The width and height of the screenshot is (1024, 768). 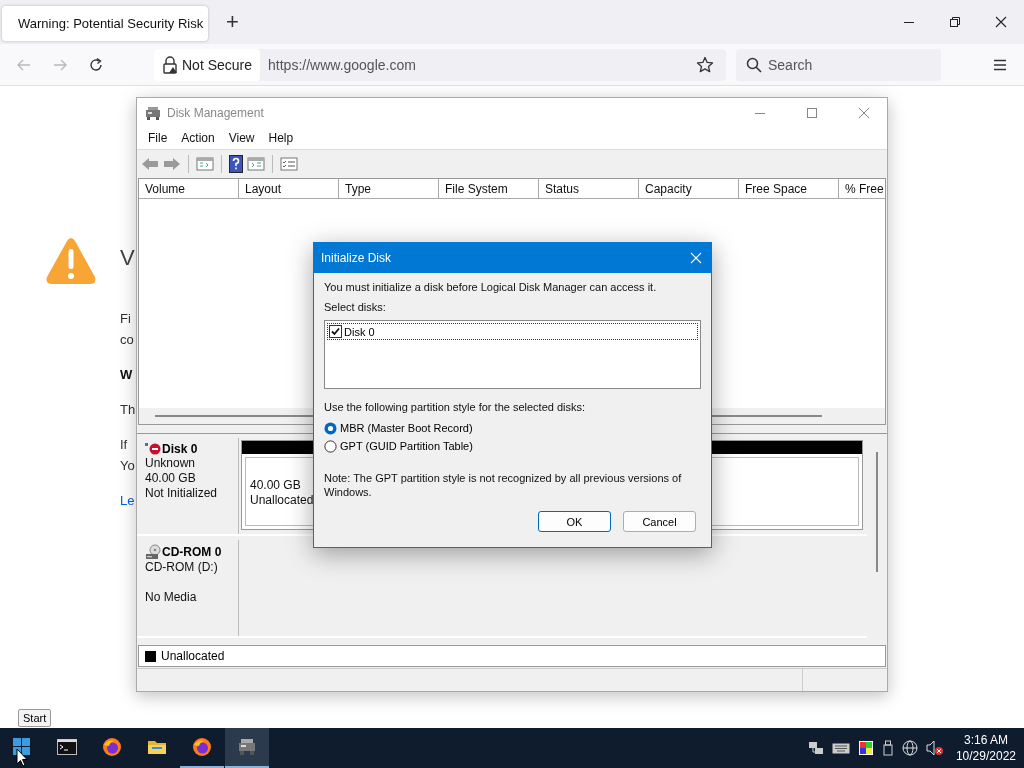 I want to click on section-heading: W, so click(x=127, y=375).